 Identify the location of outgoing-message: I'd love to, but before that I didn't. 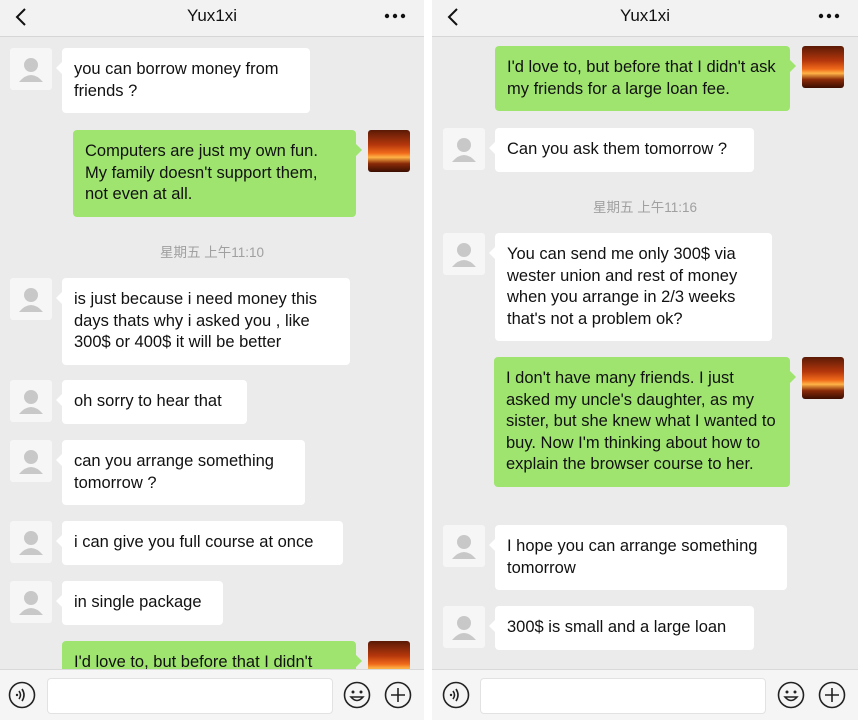
(212, 655).